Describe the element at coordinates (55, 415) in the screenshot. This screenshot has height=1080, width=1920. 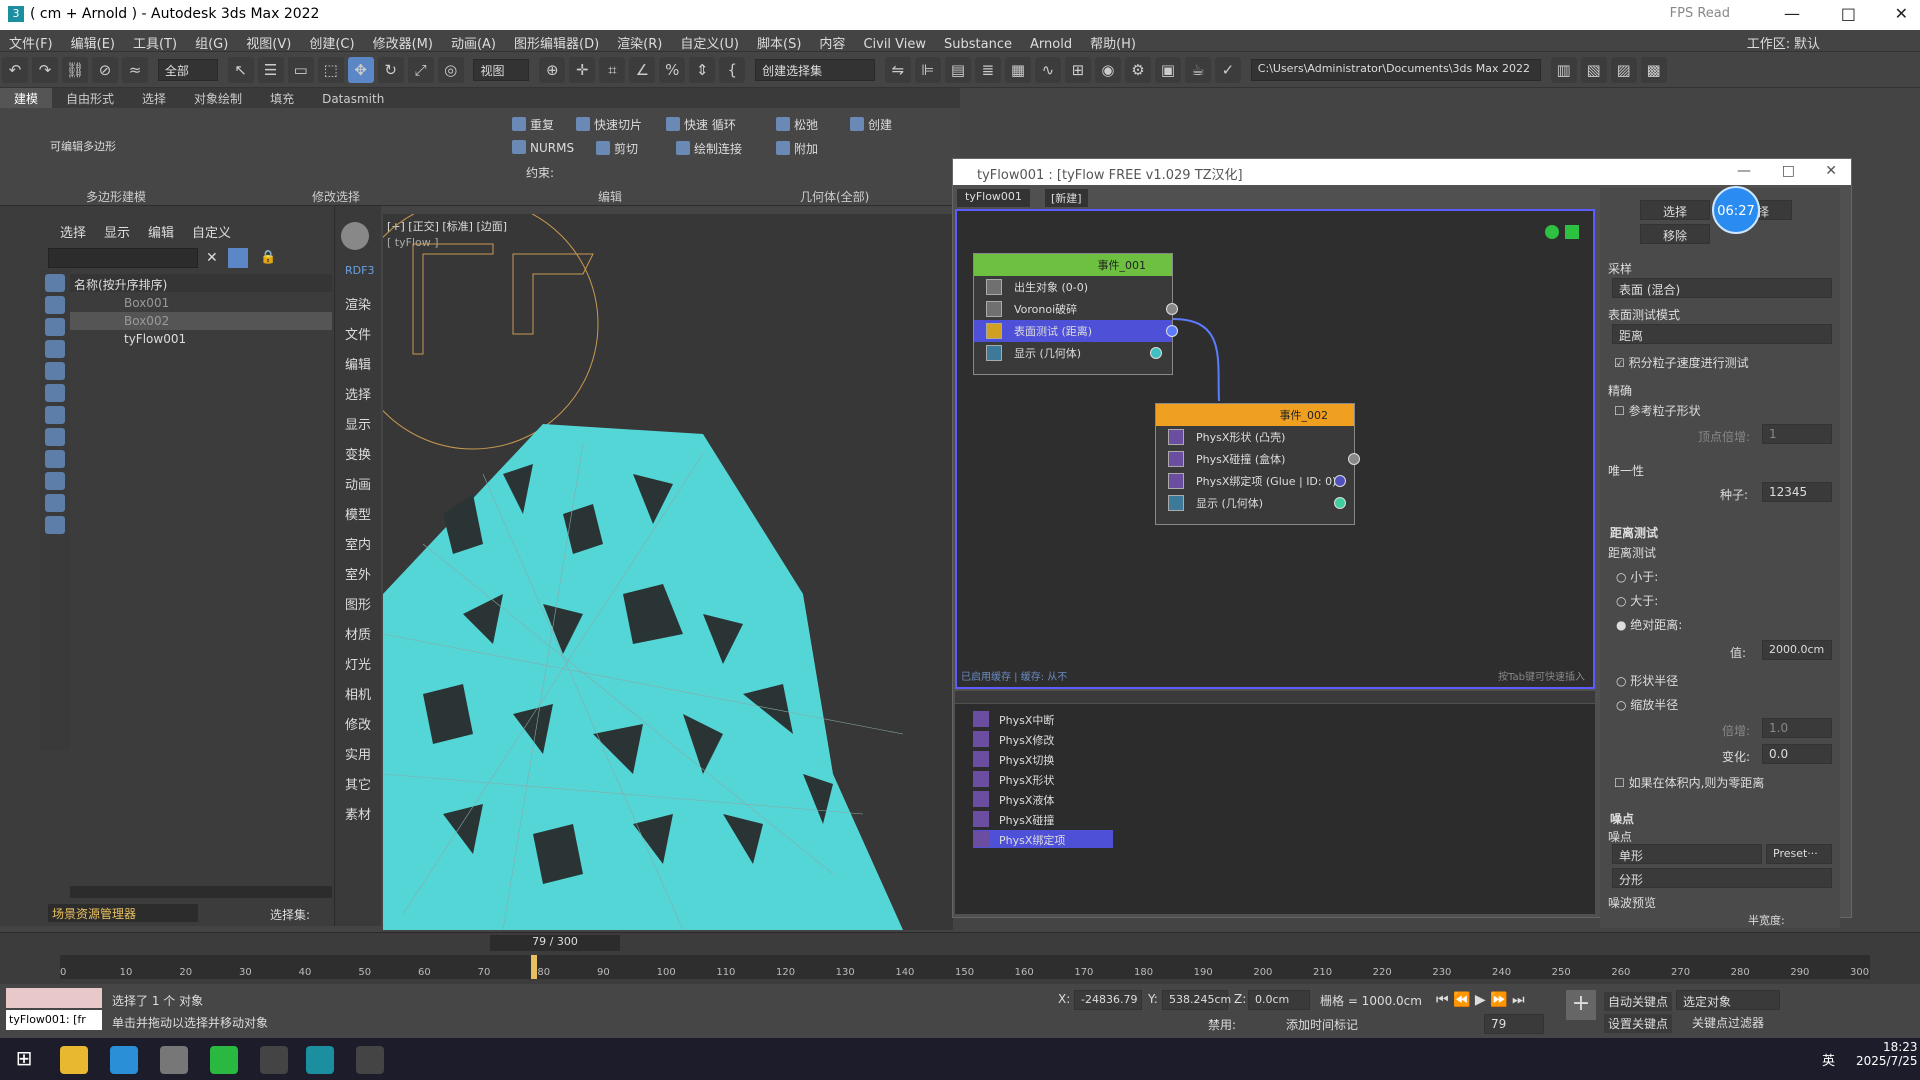
I see `display-warps-icon` at that location.